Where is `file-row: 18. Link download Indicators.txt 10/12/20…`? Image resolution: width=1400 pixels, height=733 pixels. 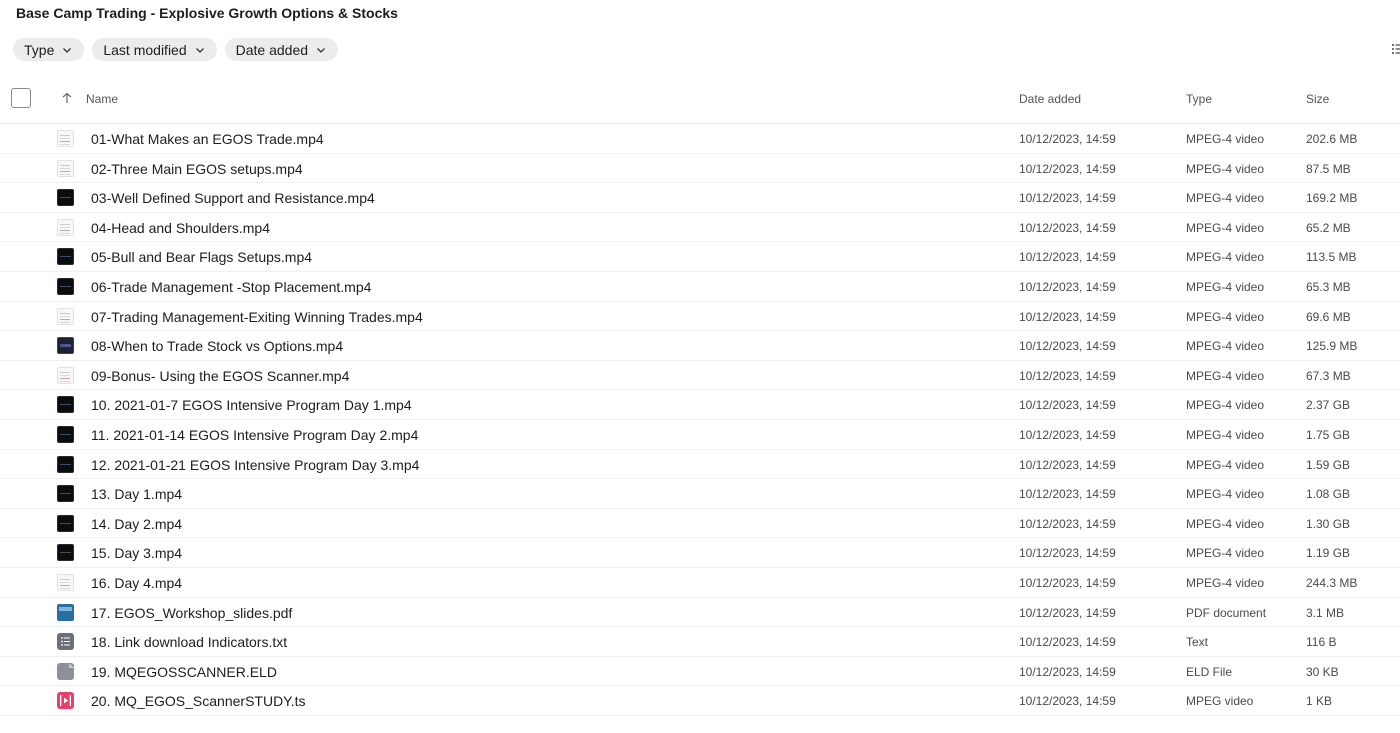
file-row: 18. Link download Indicators.txt 10/12/20… is located at coordinates (700, 642).